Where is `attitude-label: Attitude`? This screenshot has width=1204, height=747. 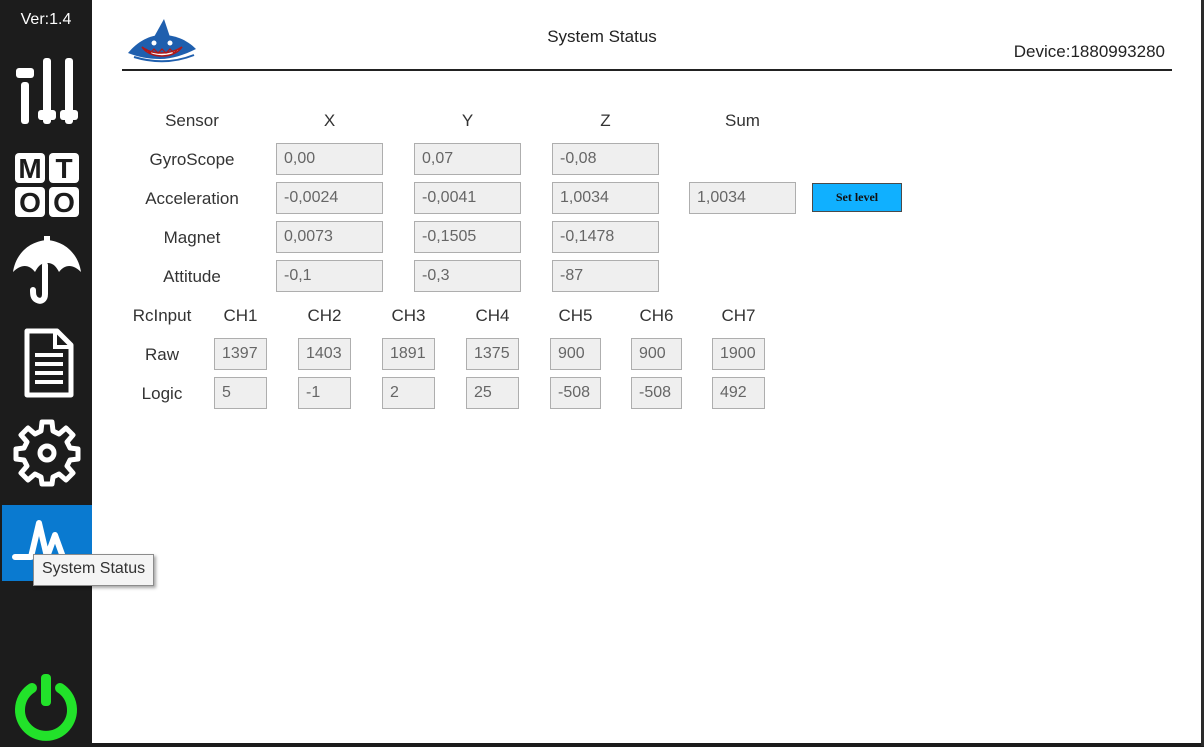 attitude-label: Attitude is located at coordinates (192, 276).